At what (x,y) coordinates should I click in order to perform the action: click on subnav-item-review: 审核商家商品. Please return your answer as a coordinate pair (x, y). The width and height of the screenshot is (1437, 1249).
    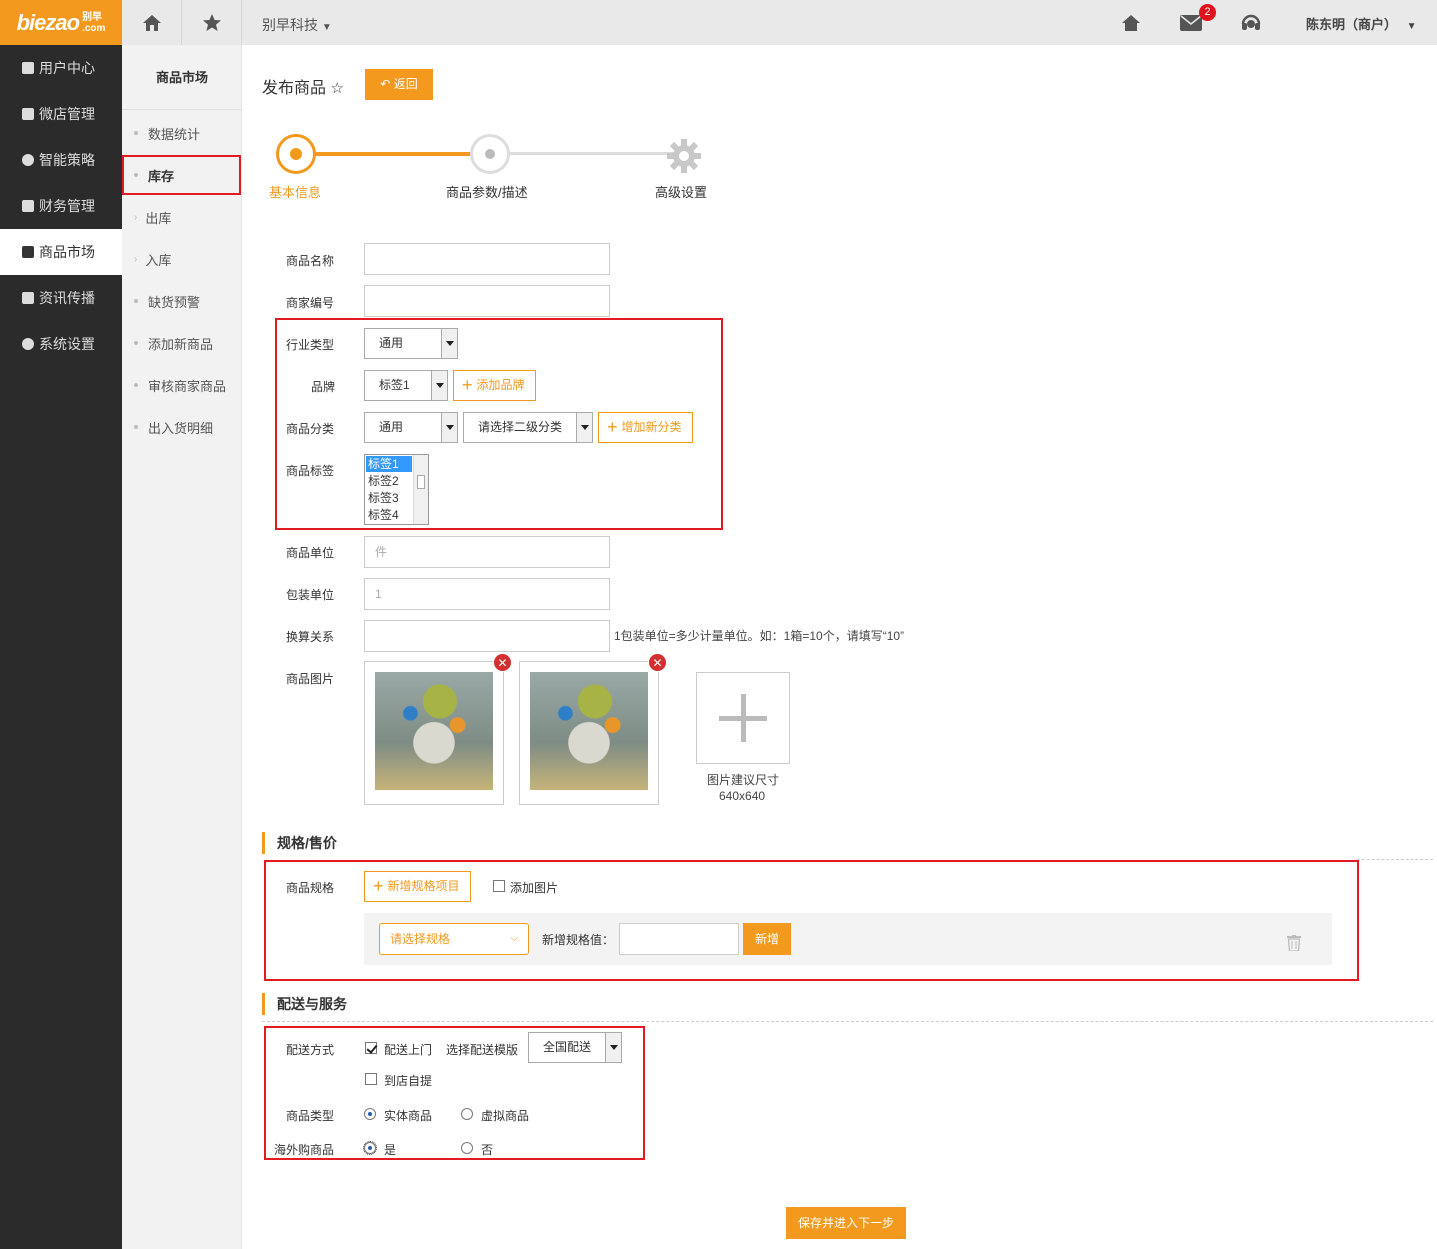
    Looking at the image, I should click on (182, 385).